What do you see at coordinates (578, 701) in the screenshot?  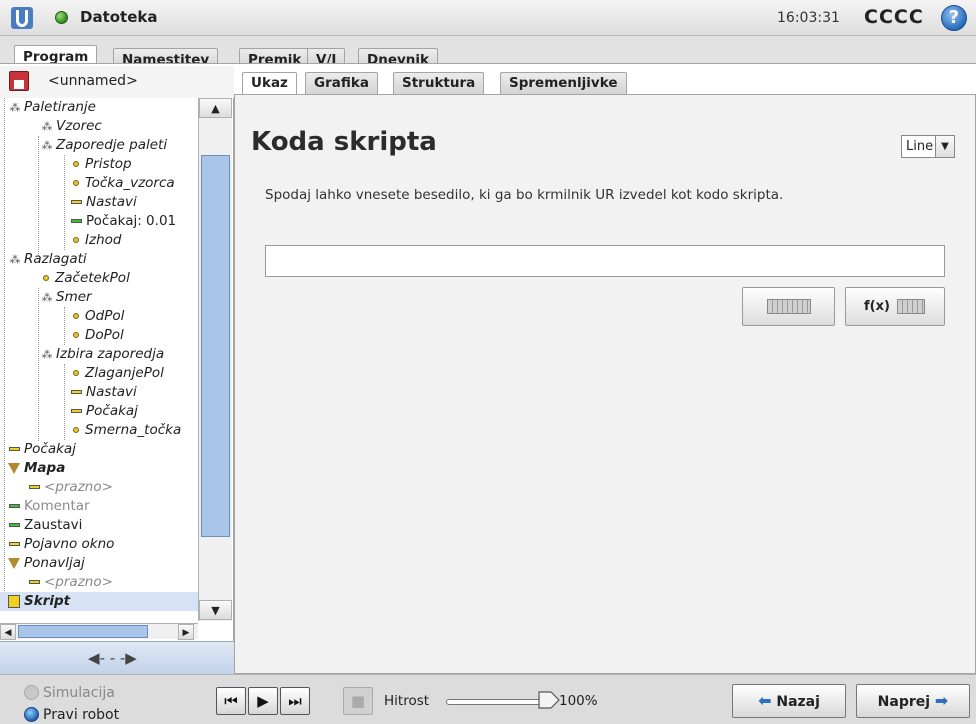 I see `speed-value: 100%` at bounding box center [578, 701].